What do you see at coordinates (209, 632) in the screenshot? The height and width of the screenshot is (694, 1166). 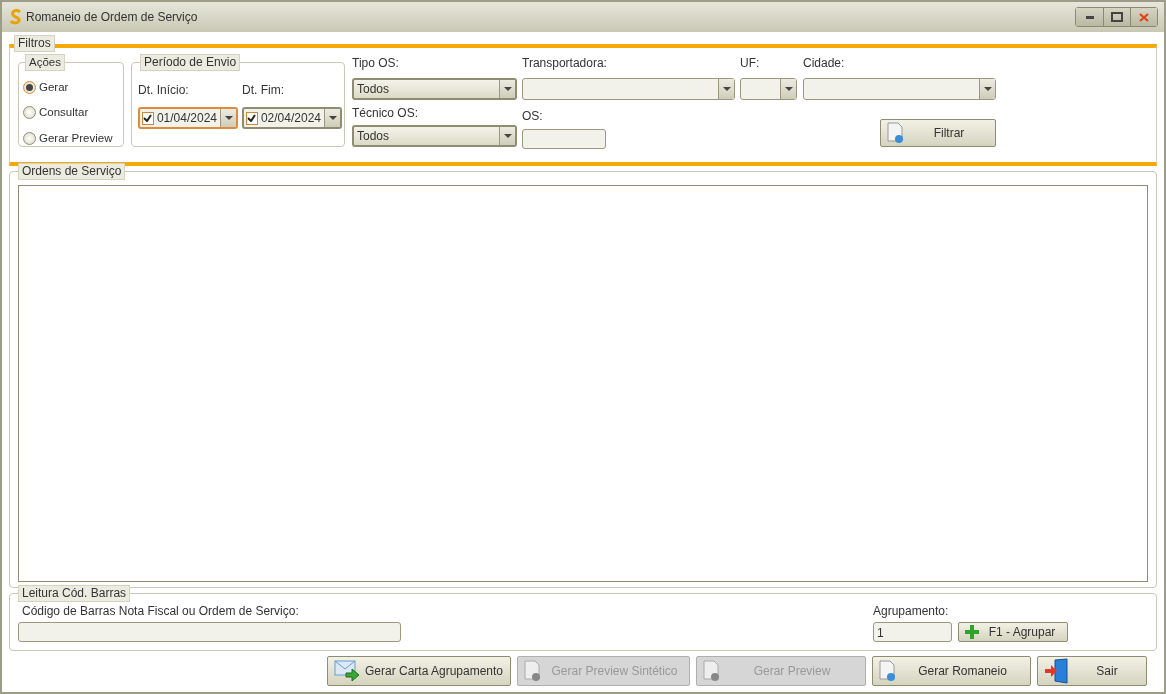 I see `barcode-input` at bounding box center [209, 632].